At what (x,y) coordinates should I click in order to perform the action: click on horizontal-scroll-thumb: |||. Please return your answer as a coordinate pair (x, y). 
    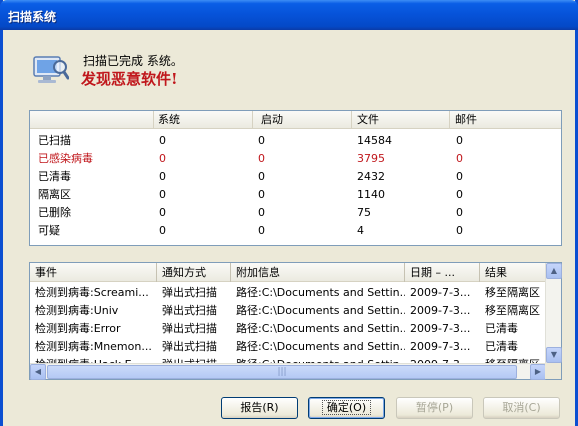
    Looking at the image, I should click on (282, 372).